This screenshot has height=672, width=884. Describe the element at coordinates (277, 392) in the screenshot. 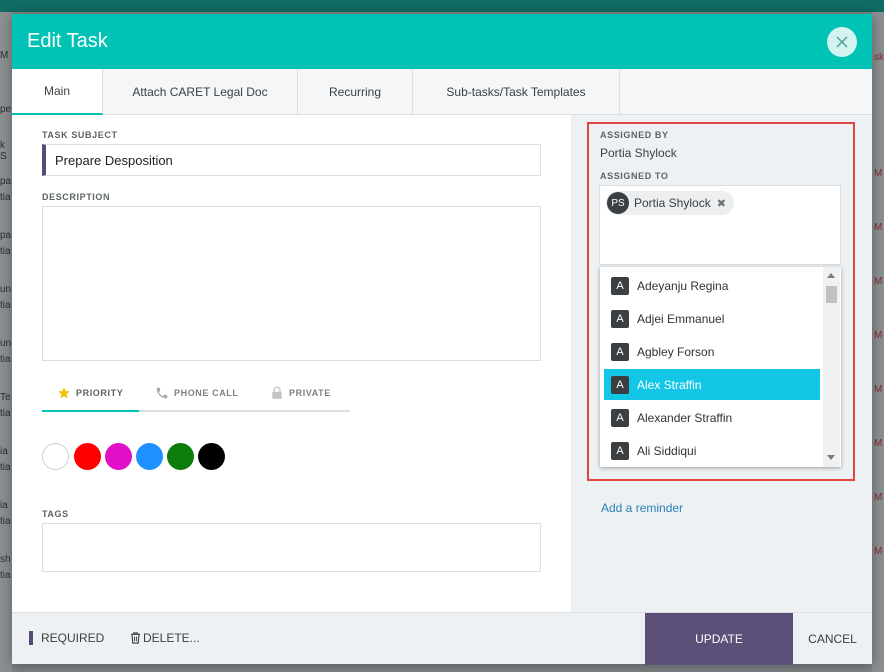

I see `lock-icon` at that location.